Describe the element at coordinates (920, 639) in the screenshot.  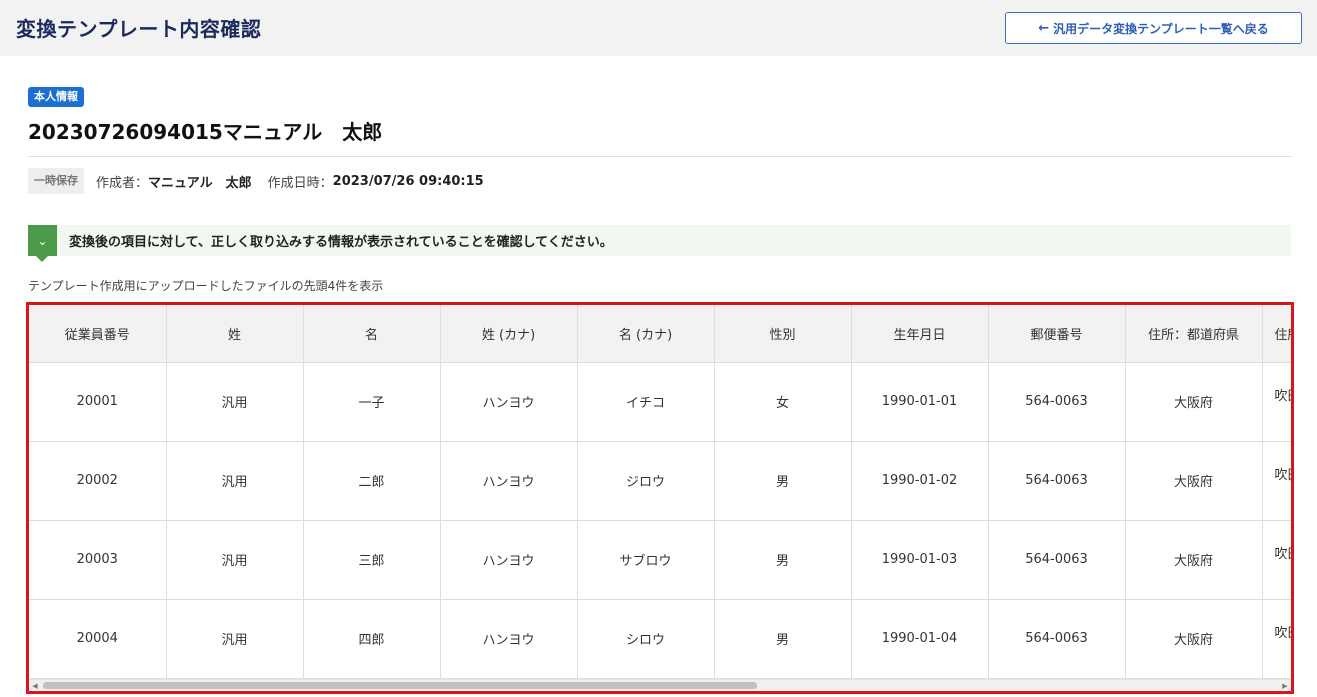
I see `table-cell: 1990-01-04` at that location.